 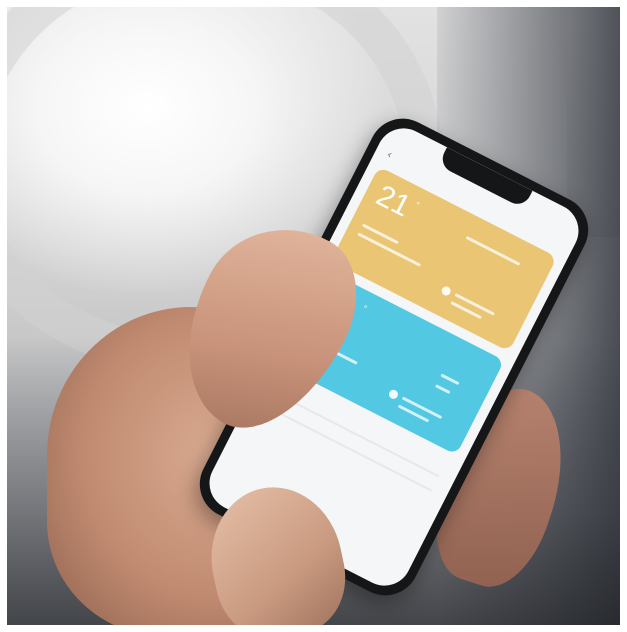 What do you see at coordinates (393, 201) in the screenshot?
I see `card-temperature: 21` at bounding box center [393, 201].